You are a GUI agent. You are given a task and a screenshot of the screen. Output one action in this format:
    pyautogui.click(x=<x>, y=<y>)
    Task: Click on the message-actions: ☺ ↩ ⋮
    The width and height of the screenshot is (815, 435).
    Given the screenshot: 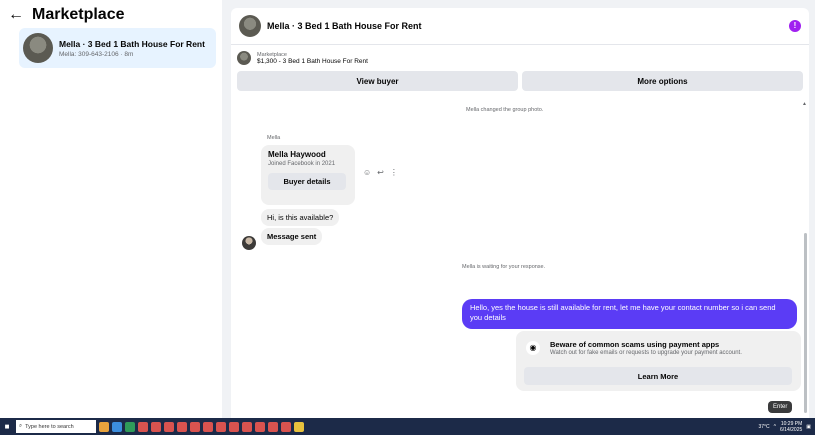 What is the action you would take?
    pyautogui.click(x=380, y=172)
    